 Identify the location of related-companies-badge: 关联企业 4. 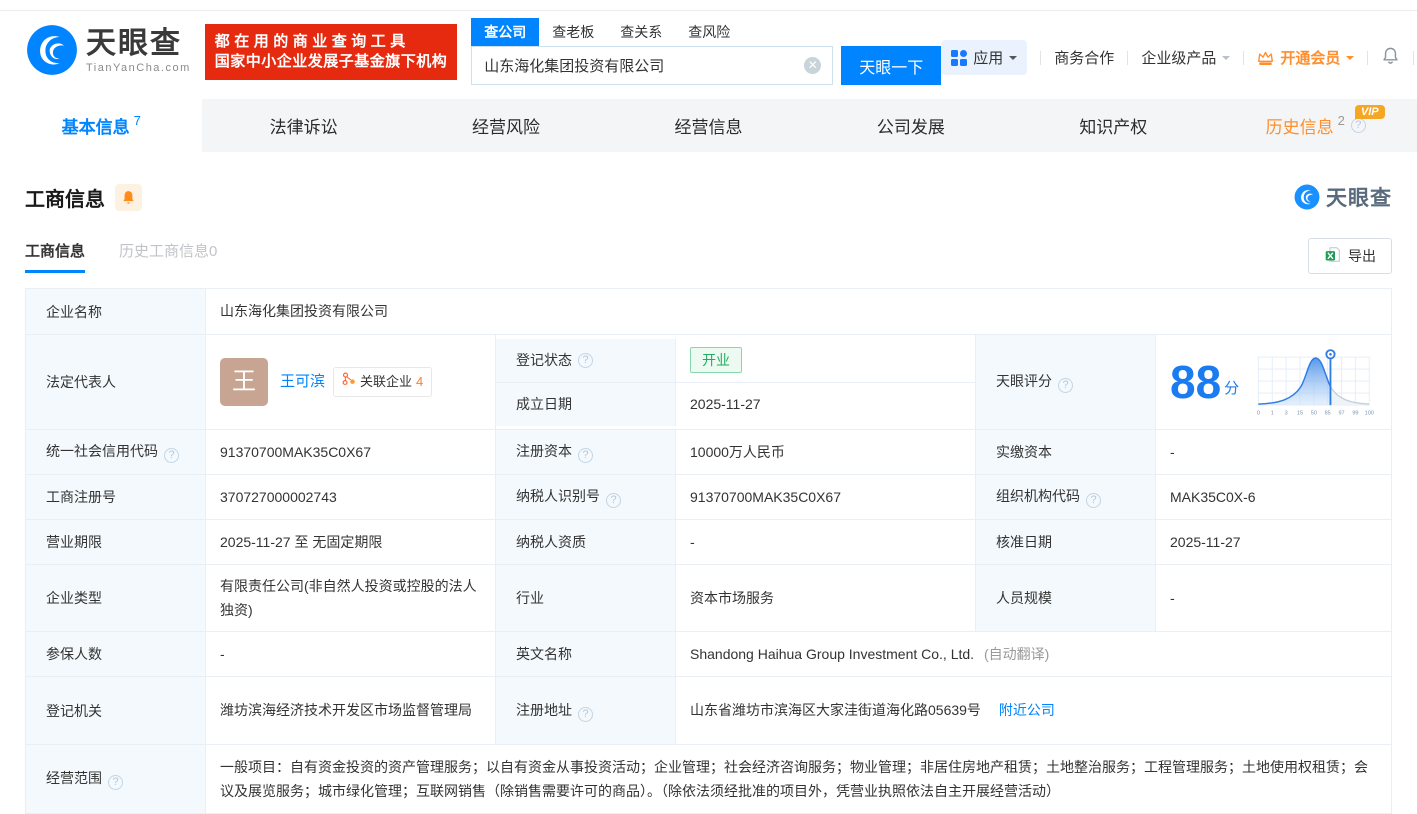
(383, 382).